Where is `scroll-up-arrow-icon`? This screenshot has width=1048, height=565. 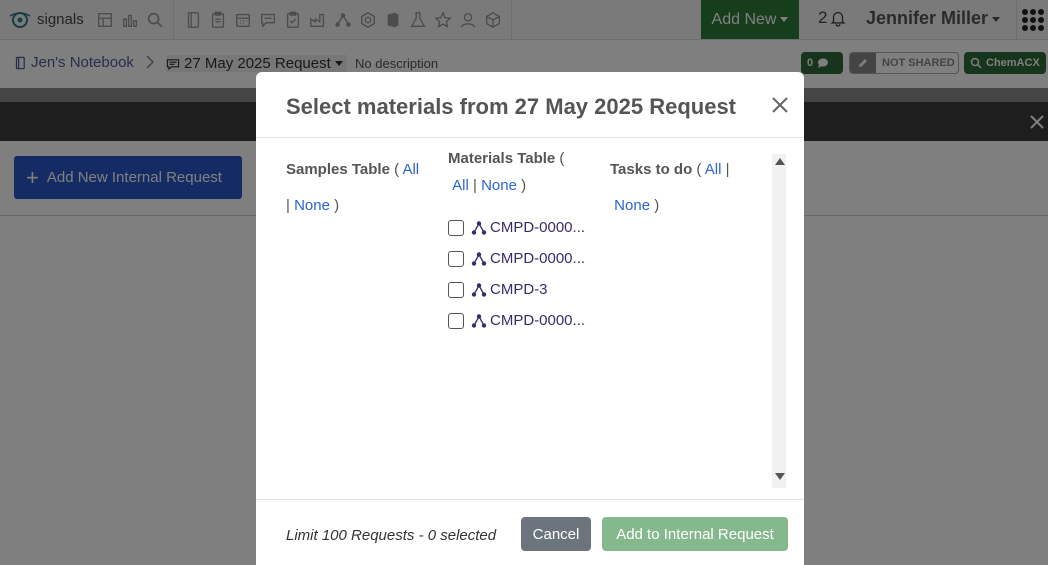 scroll-up-arrow-icon is located at coordinates (780, 161).